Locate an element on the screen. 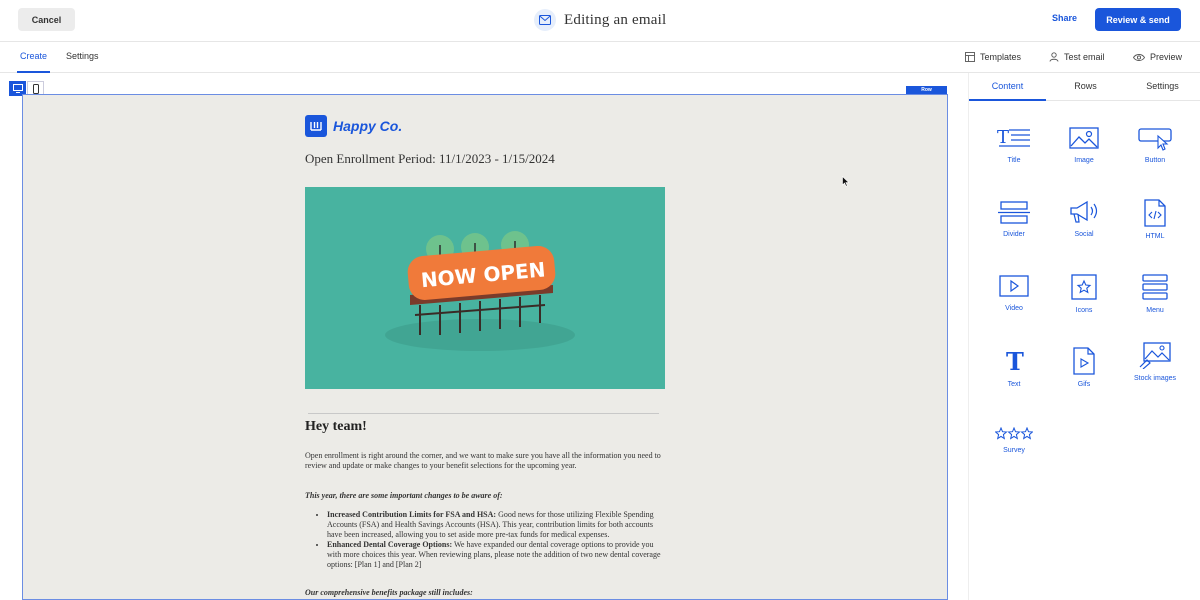 Image resolution: width=1200 pixels, height=600 pixels. divider is located at coordinates (483, 413).